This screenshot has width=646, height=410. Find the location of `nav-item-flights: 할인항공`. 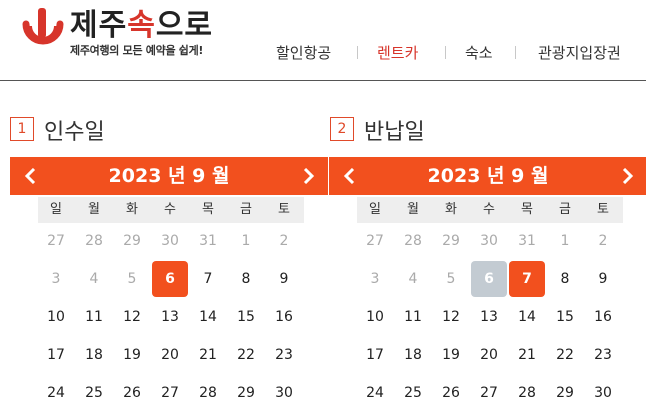

nav-item-flights: 할인항공 is located at coordinates (303, 52).